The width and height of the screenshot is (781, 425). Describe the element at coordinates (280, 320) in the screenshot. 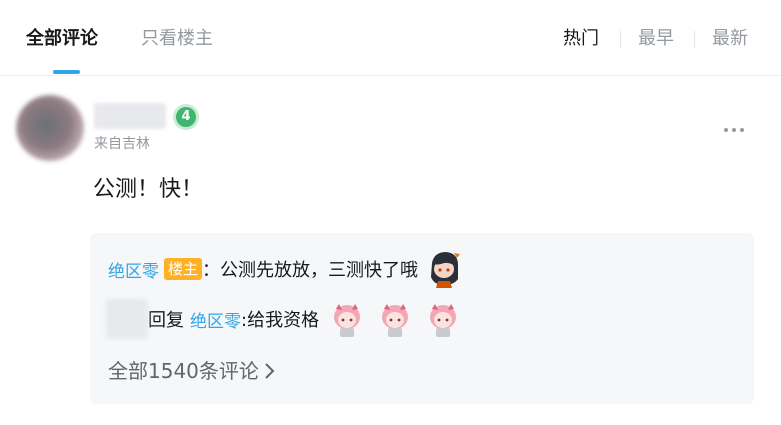

I see `reply-text: :给我资格` at that location.